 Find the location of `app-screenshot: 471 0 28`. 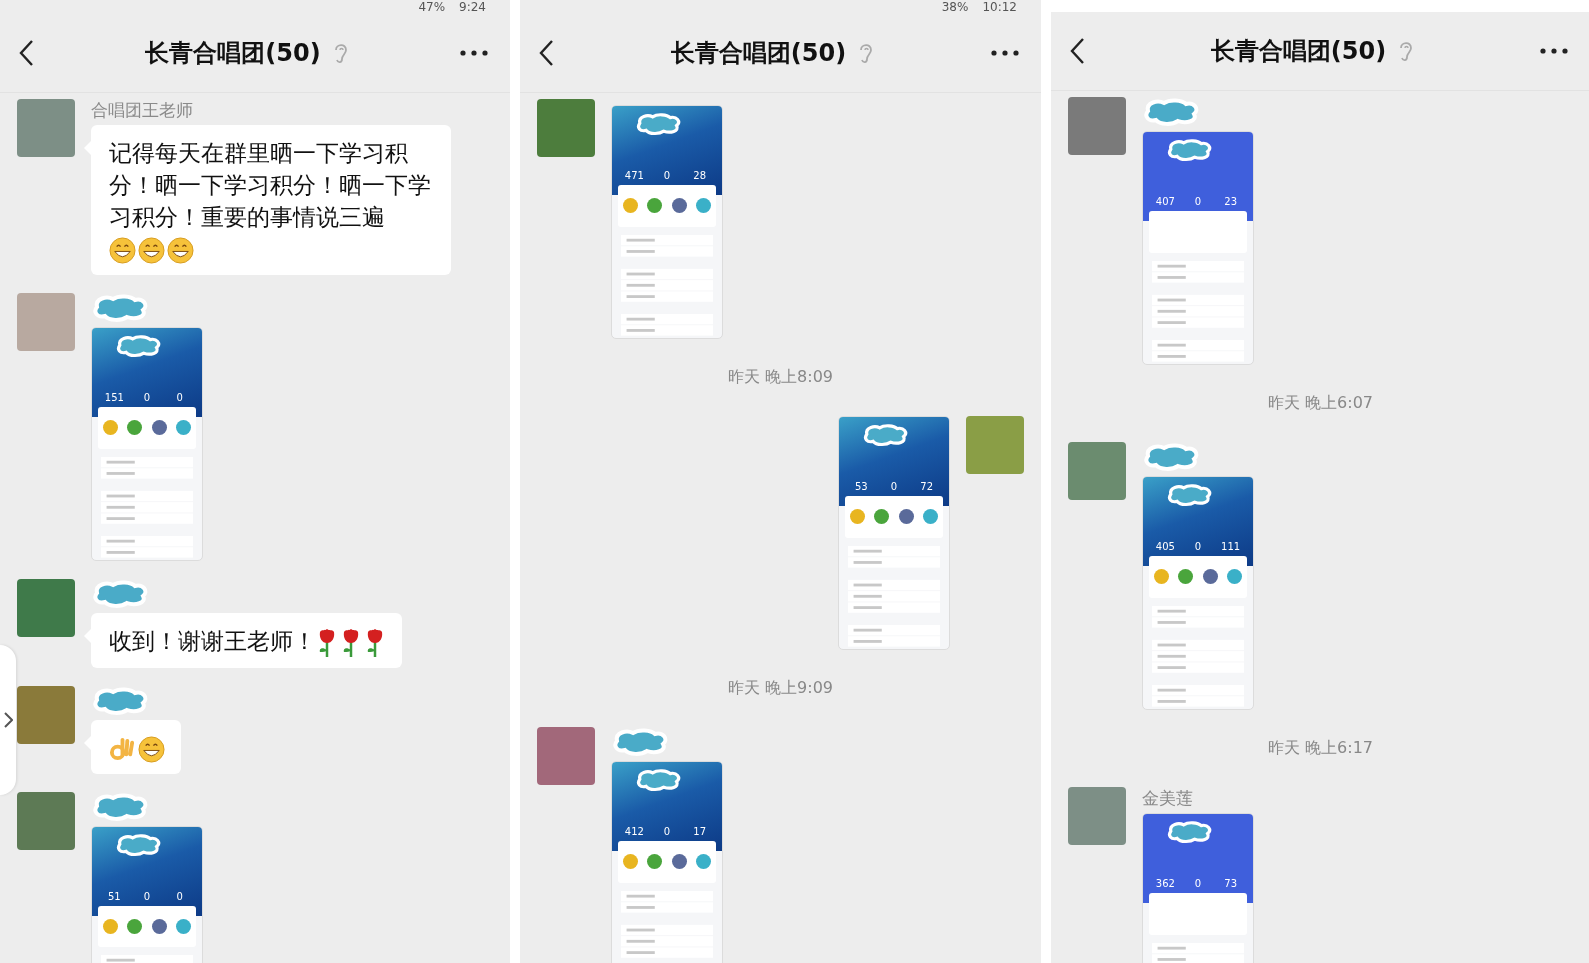

app-screenshot: 471 0 28 is located at coordinates (667, 222).